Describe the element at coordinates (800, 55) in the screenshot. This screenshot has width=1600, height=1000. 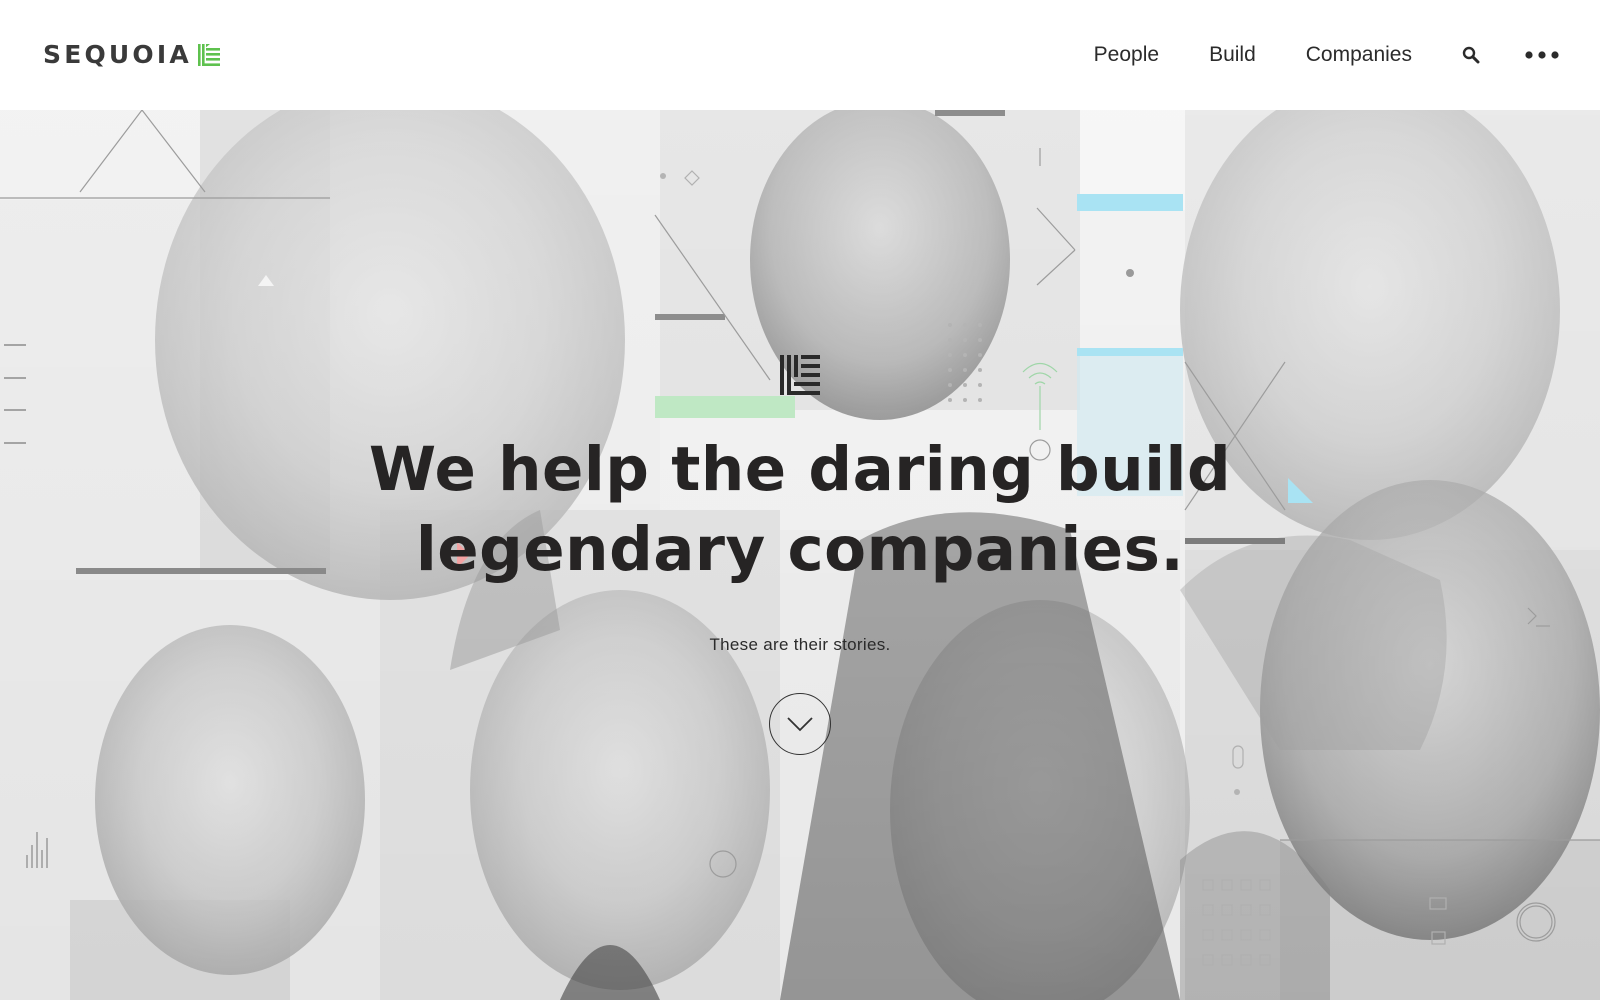
I see `site-header: SEQUOIA People Build Companies` at that location.